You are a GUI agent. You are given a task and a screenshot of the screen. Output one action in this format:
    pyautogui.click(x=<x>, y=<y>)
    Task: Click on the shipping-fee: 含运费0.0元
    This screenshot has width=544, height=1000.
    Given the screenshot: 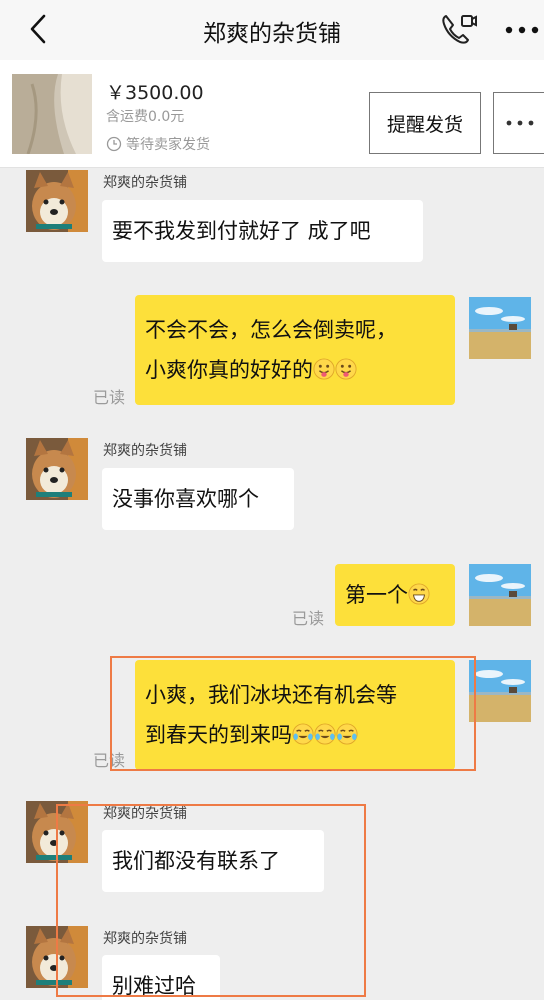 What is the action you would take?
    pyautogui.click(x=145, y=117)
    